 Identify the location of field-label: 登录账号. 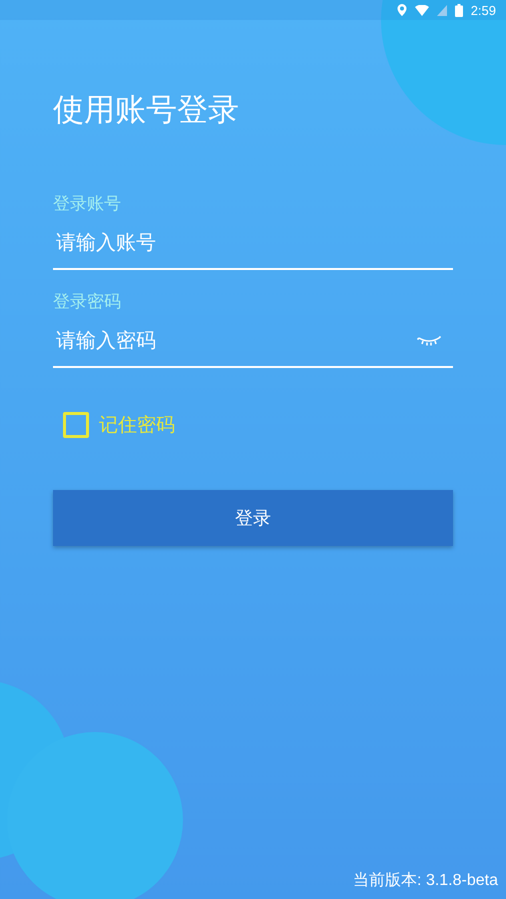
(87, 204).